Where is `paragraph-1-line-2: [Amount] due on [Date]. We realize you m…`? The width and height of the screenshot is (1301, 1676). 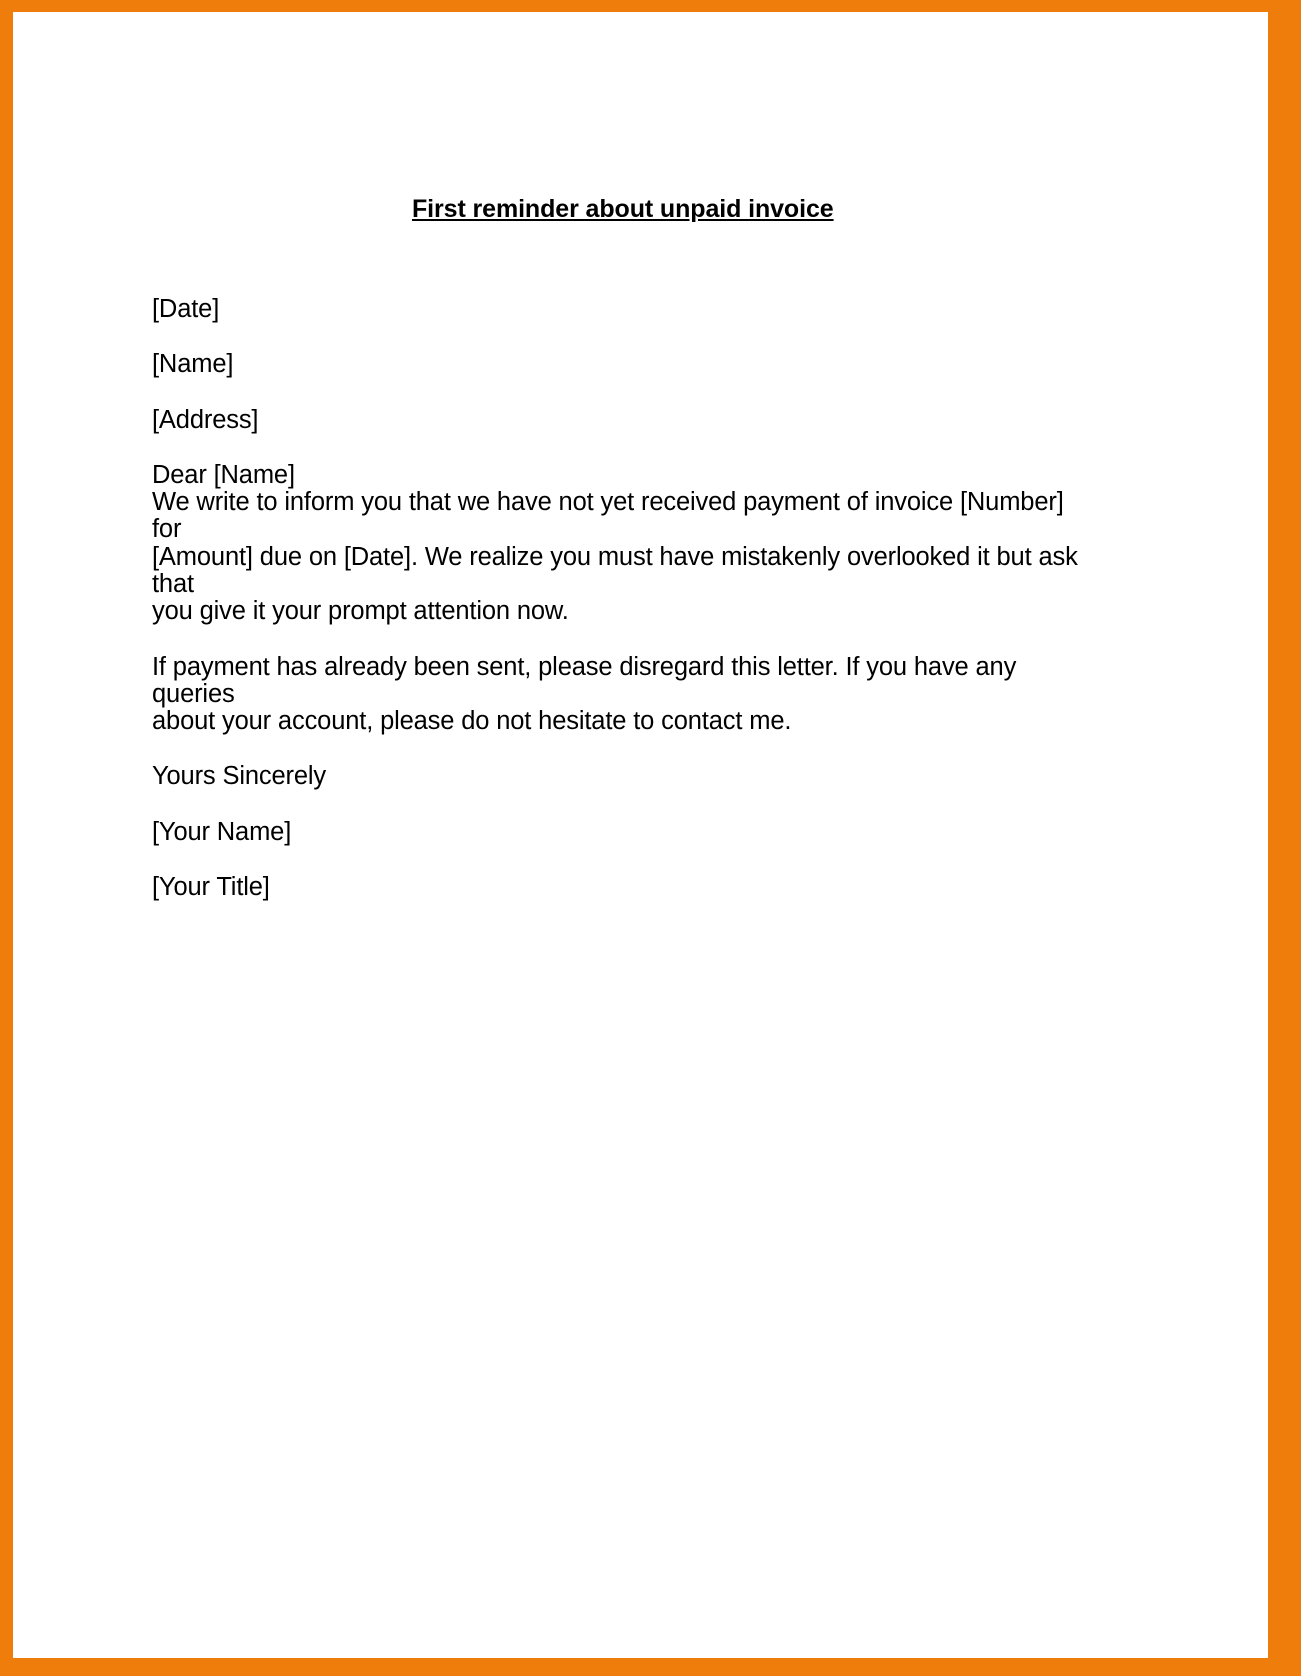 paragraph-1-line-2: [Amount] due on [Date]. We realize you m… is located at coordinates (615, 570).